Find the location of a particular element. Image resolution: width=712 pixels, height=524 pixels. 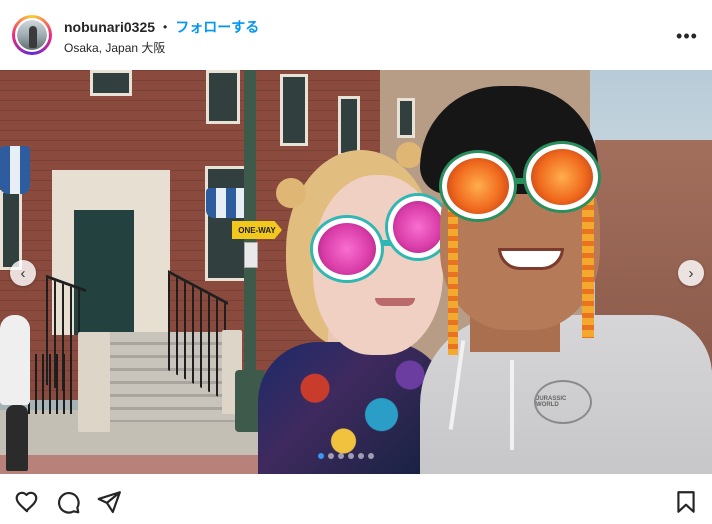

send-icon is located at coordinates (109, 502).